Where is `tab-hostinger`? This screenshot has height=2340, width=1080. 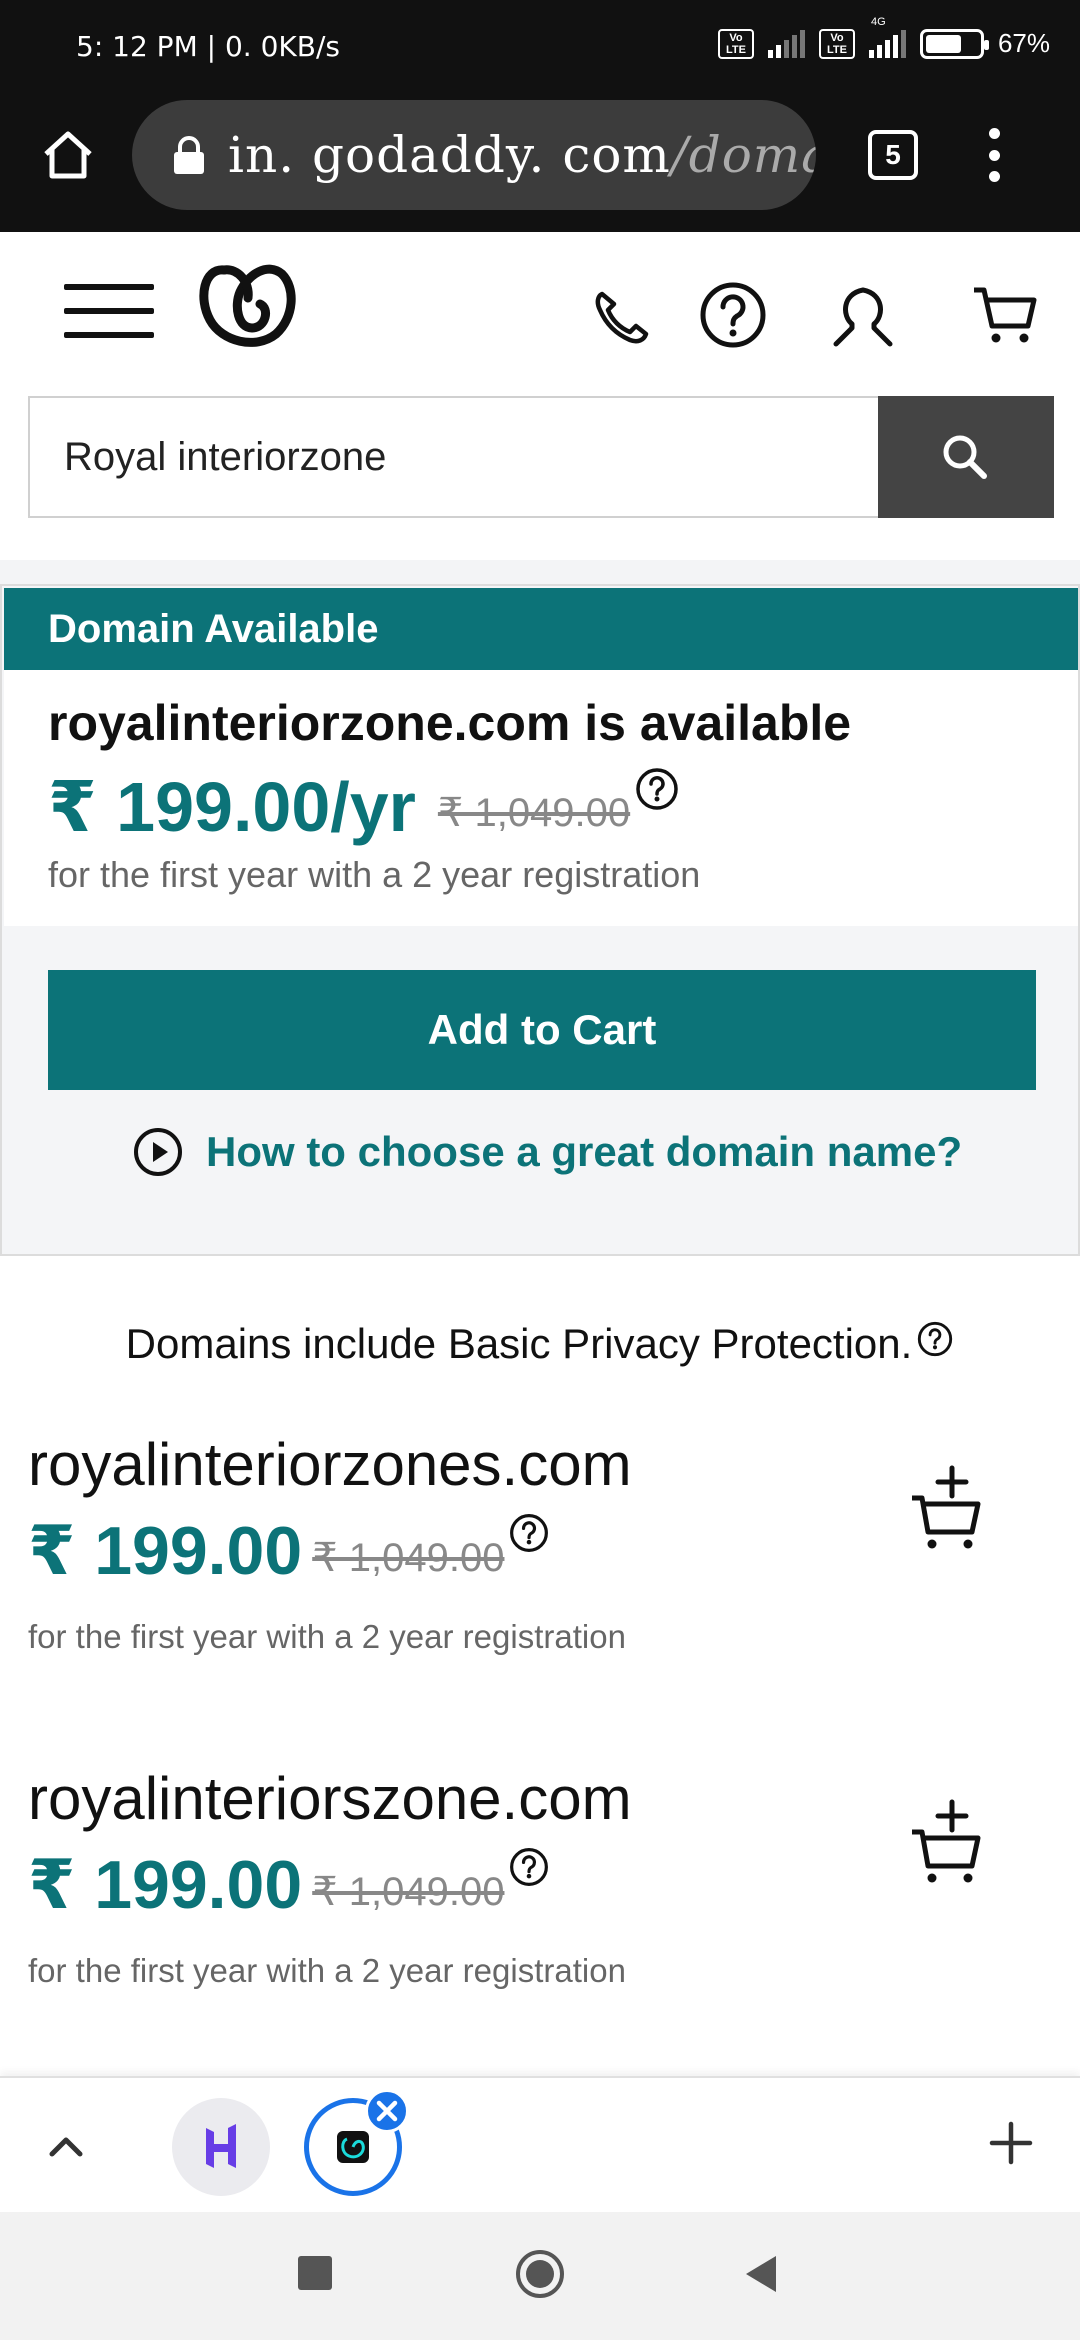 tab-hostinger is located at coordinates (221, 2147).